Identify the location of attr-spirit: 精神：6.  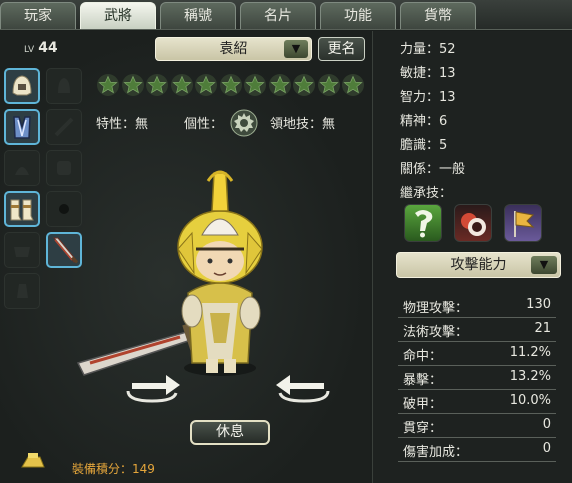
(424, 121).